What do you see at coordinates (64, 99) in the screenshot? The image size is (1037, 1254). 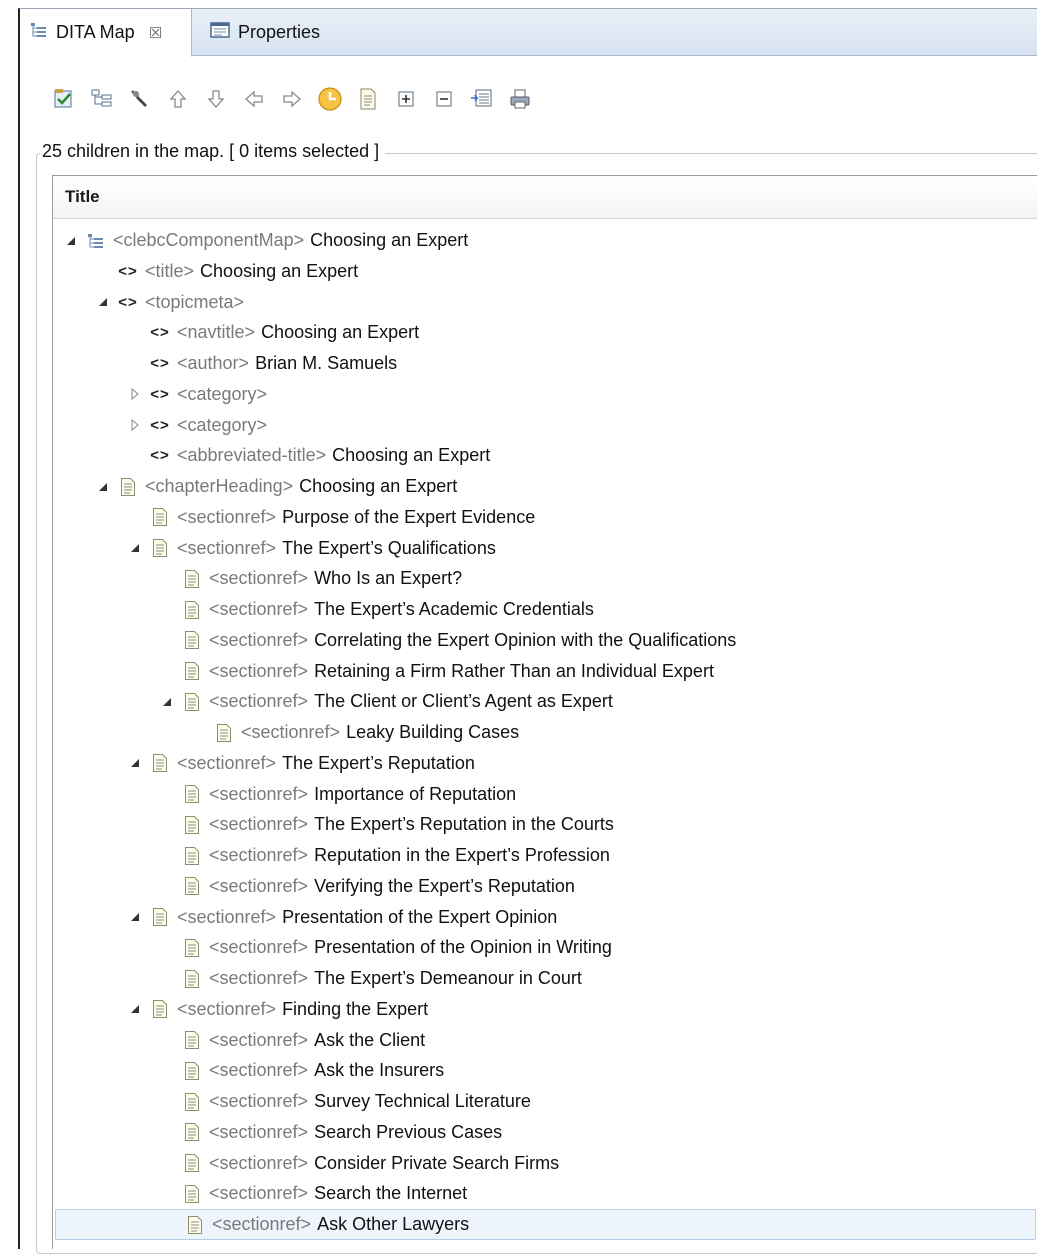 I see `validate-icon` at bounding box center [64, 99].